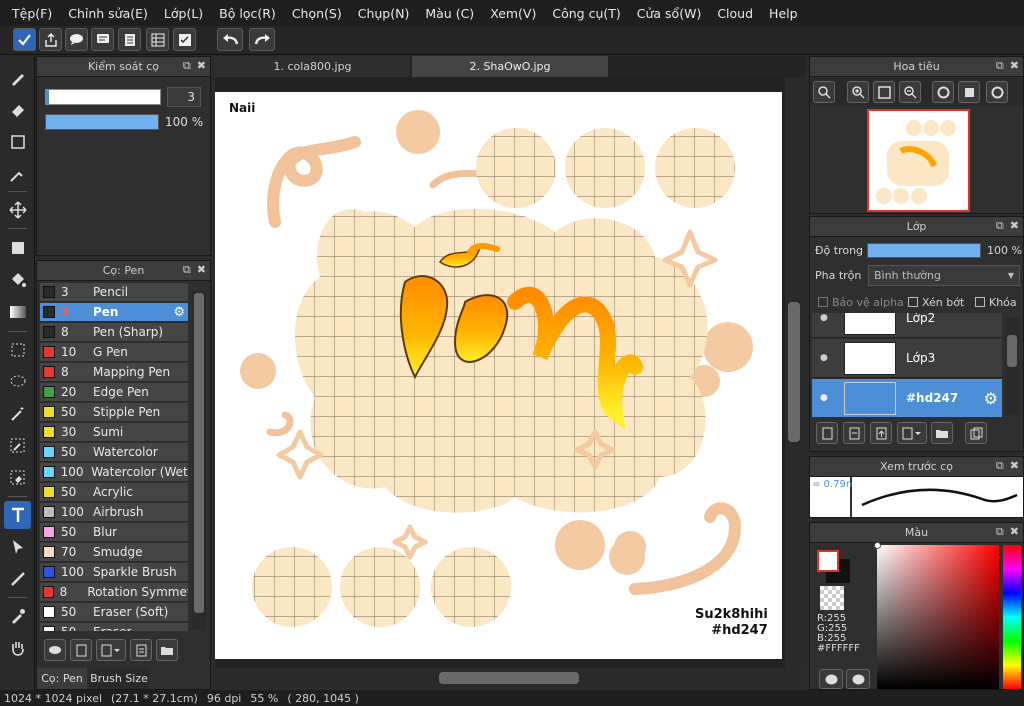  I want to click on navigator-thumbnail, so click(918, 160).